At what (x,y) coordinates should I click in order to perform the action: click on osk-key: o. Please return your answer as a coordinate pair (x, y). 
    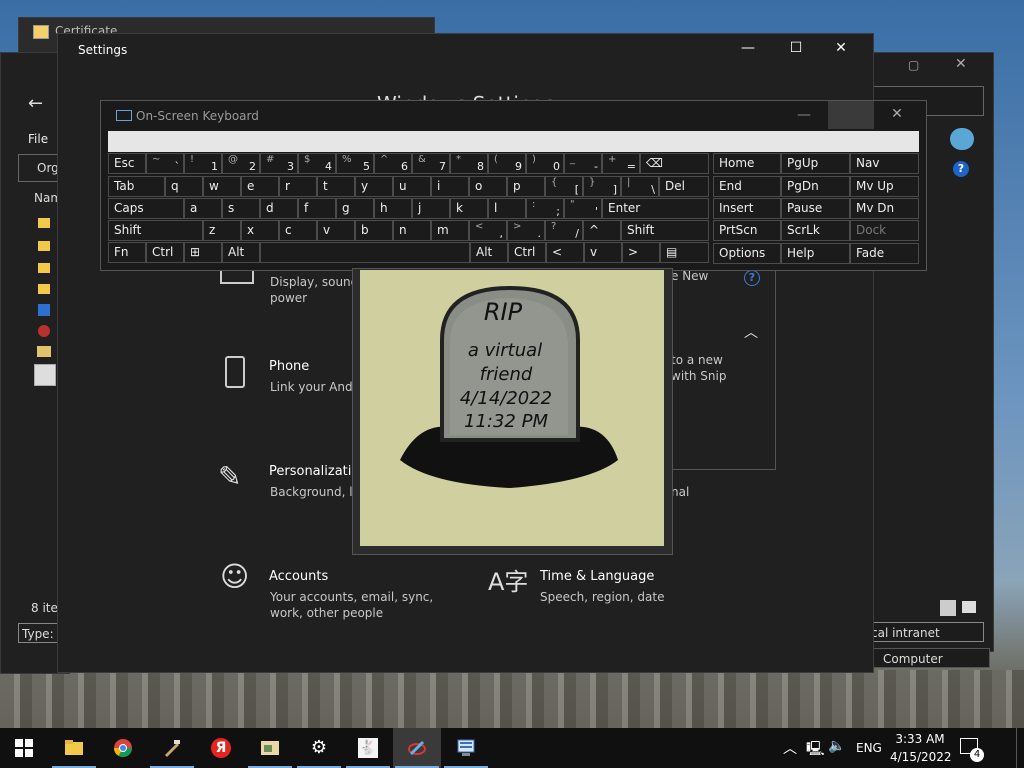
    Looking at the image, I should click on (488, 186).